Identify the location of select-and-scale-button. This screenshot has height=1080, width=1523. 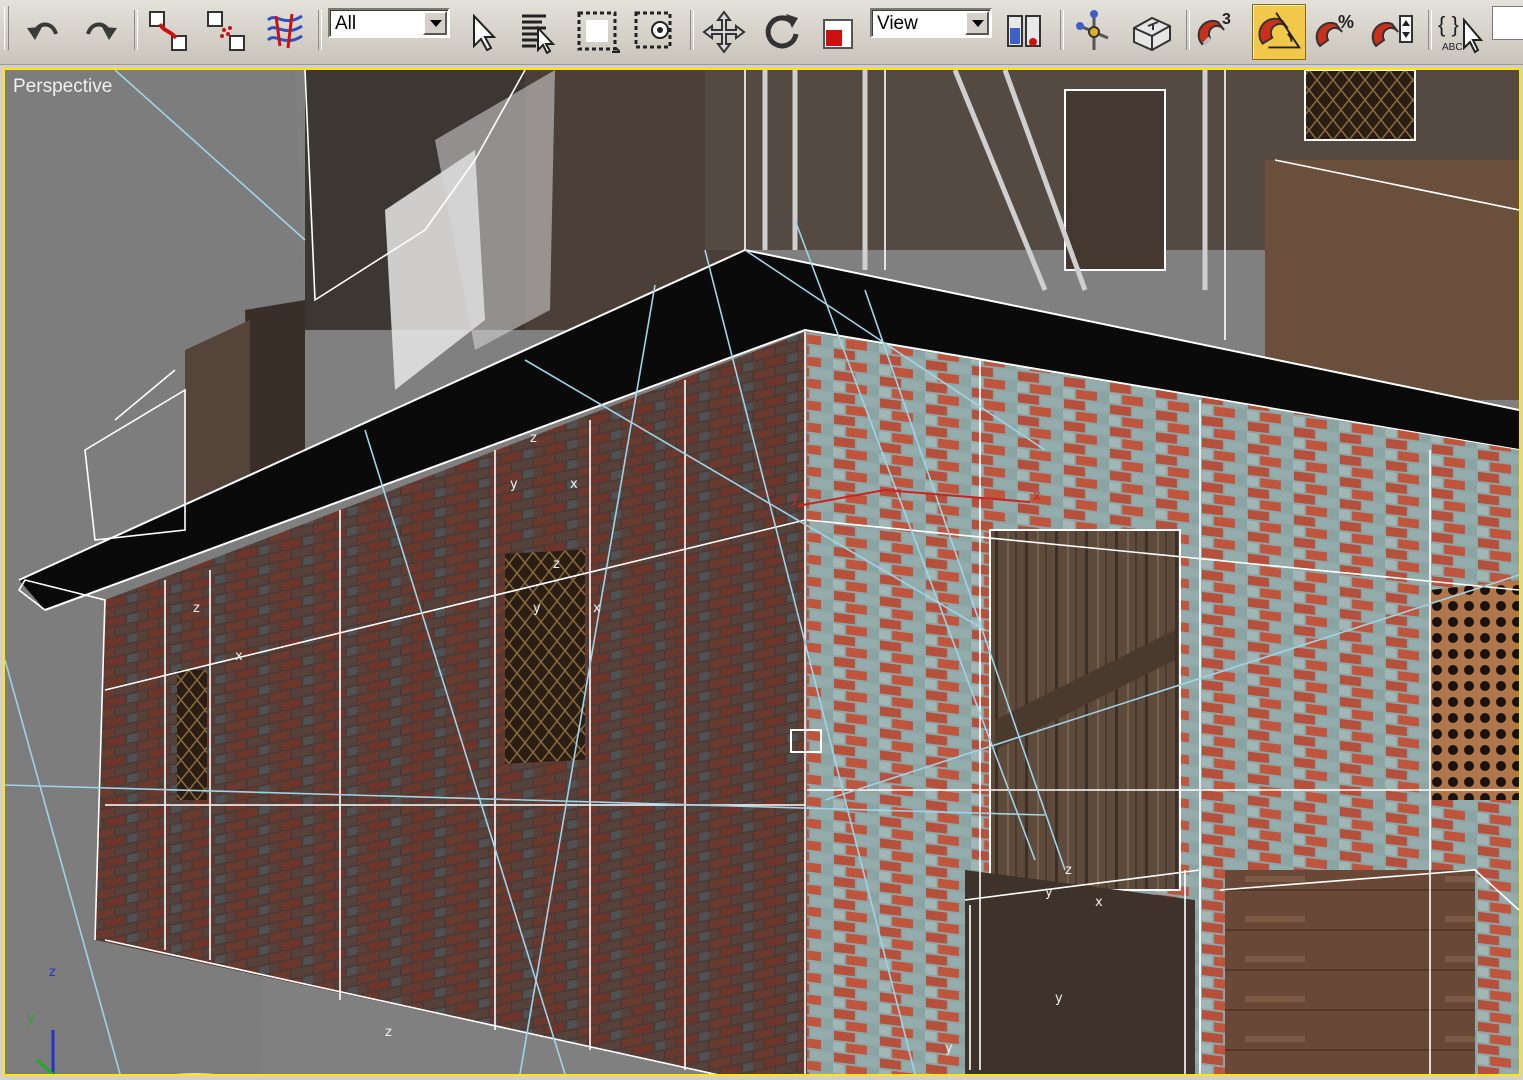
(839, 32).